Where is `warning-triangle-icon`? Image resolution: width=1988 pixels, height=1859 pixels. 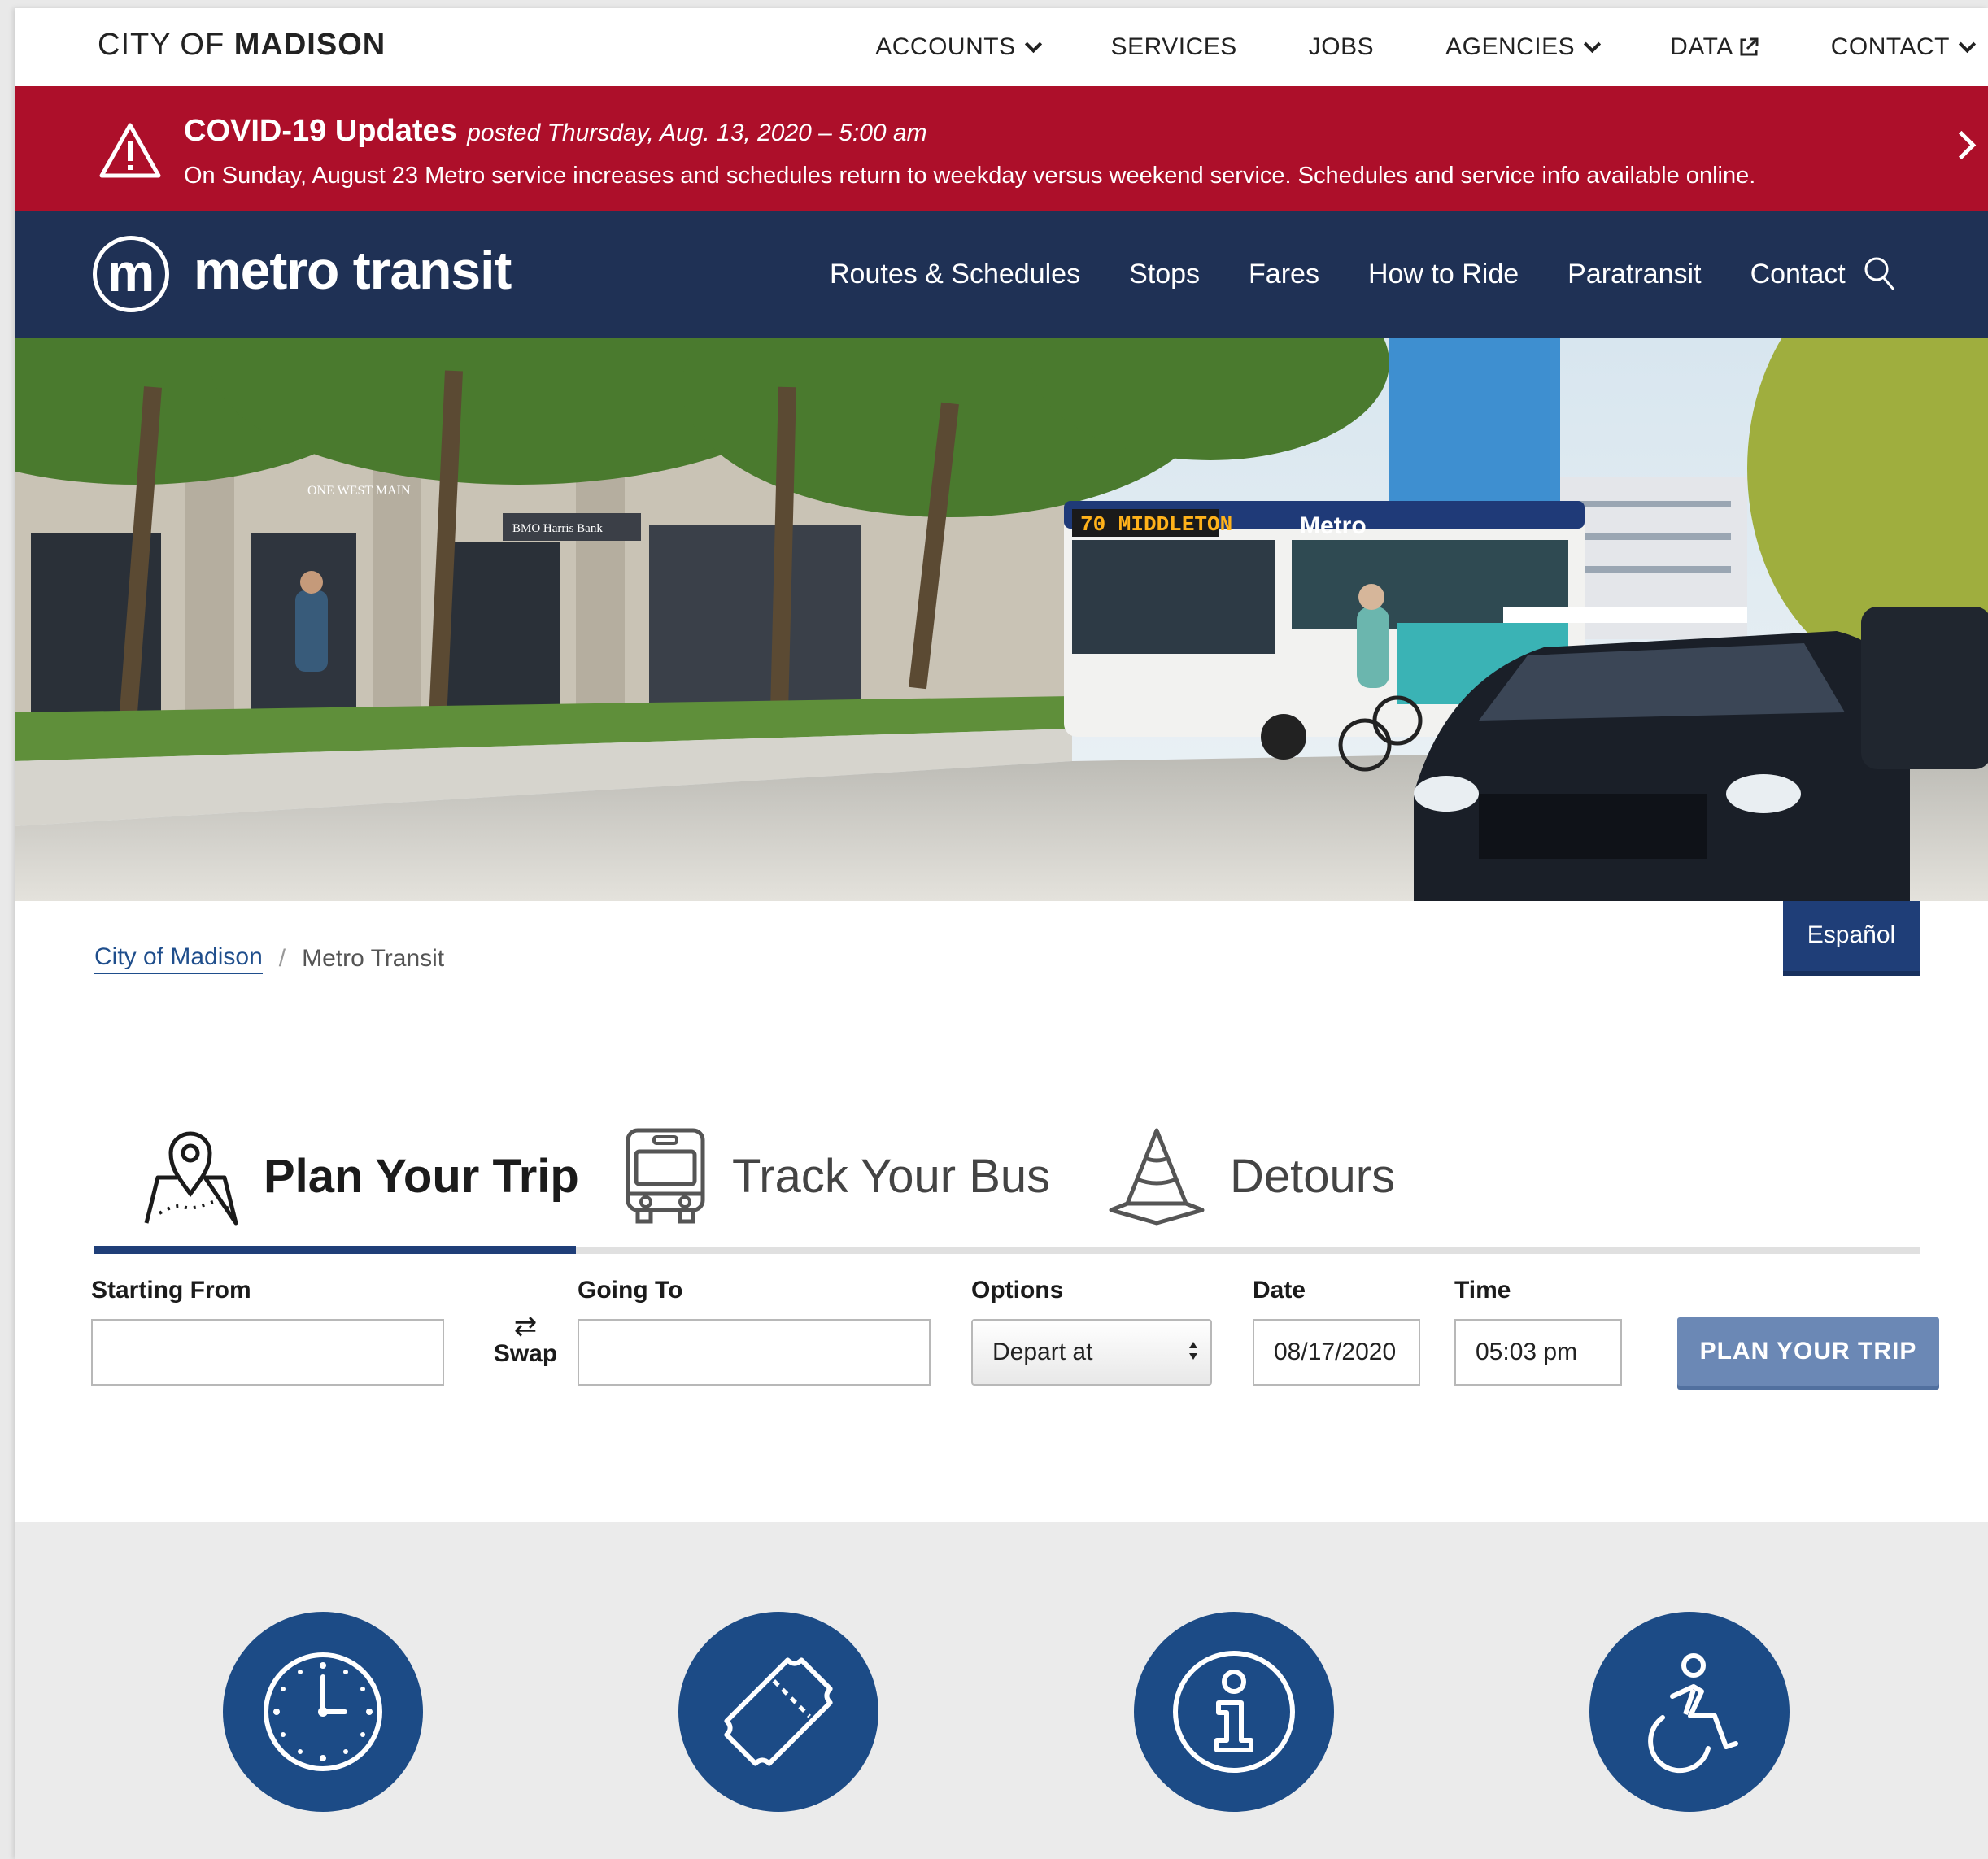
warning-triangle-icon is located at coordinates (130, 150).